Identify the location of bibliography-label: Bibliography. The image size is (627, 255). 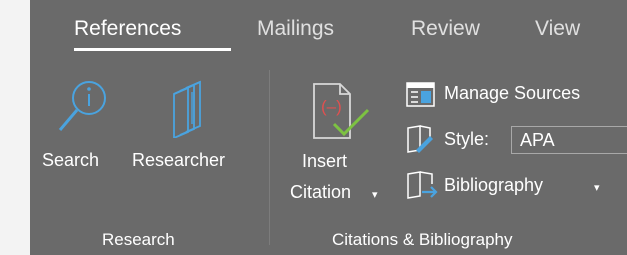
(494, 185).